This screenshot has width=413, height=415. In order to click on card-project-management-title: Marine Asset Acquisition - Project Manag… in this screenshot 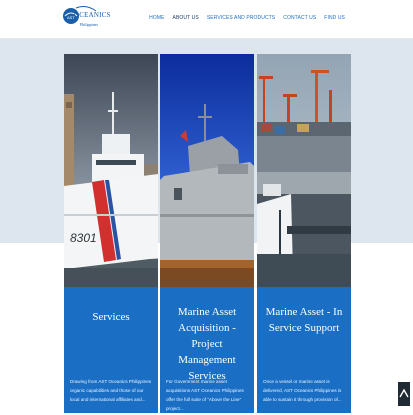, I will do `click(207, 344)`.